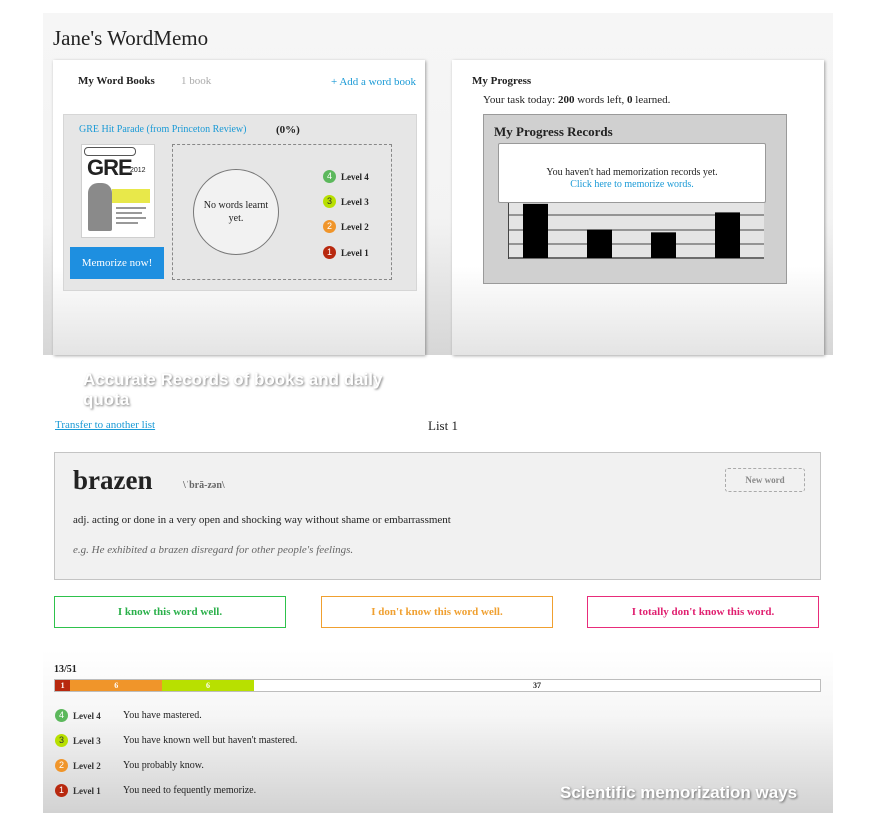  Describe the element at coordinates (110, 167) in the screenshot. I see `cover-brand-text: GRE` at that location.